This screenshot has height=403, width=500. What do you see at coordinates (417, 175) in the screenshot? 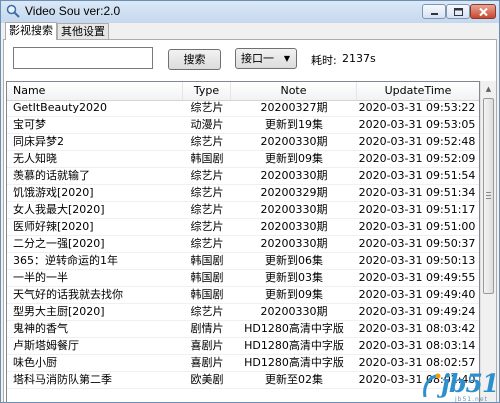
I see `cell-updatetime: 2020-03-31 09:51:54` at bounding box center [417, 175].